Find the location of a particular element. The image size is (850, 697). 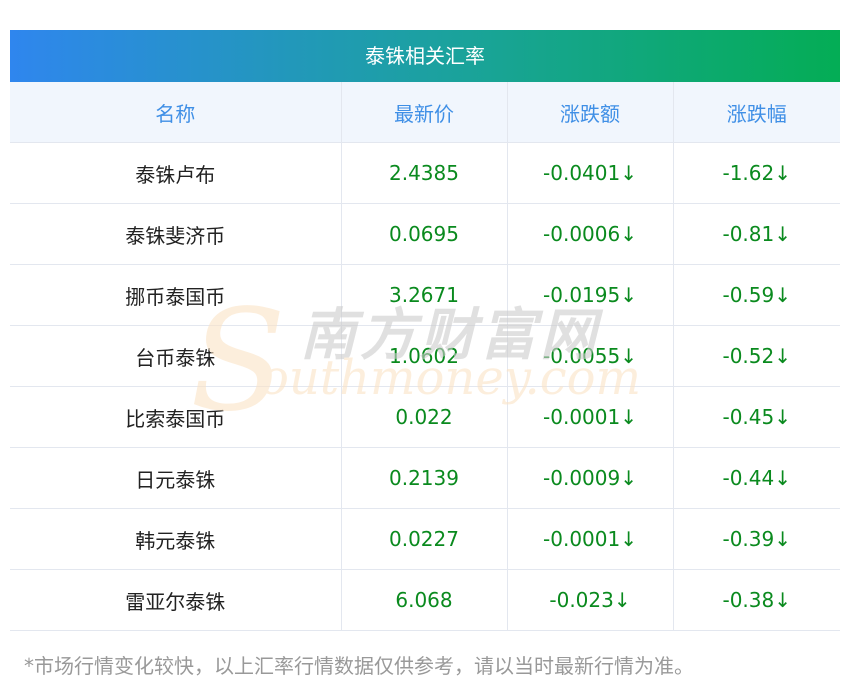

table-row: 挪币泰国币 3.2671 -0.0195↓ -0.59↓ is located at coordinates (425, 295).